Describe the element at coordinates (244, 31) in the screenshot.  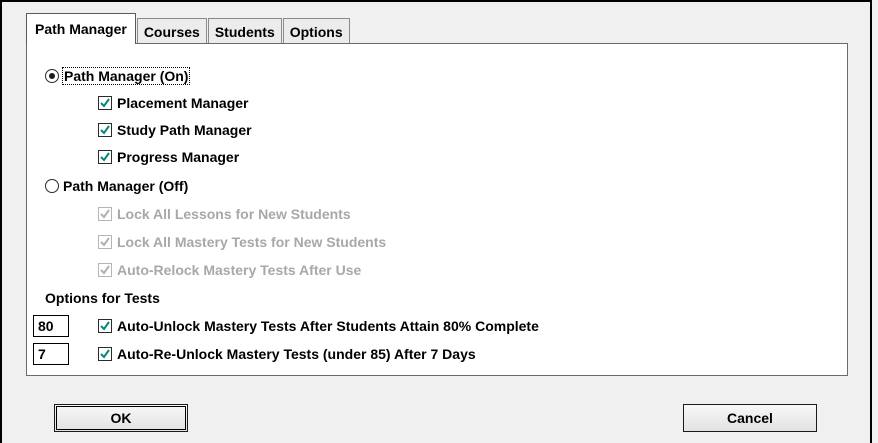
I see `tab-students: Students` at that location.